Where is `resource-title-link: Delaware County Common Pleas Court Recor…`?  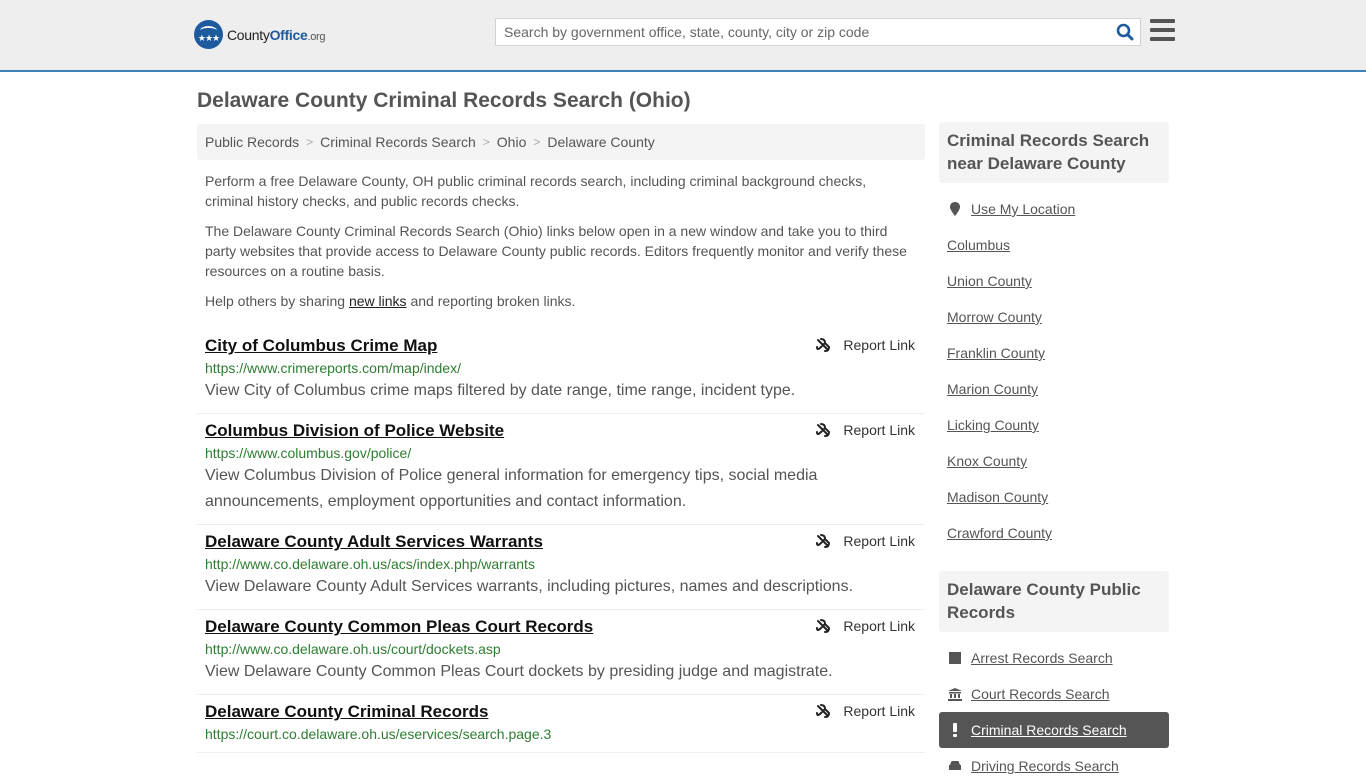
resource-title-link: Delaware County Common Pleas Court Recor… is located at coordinates (399, 627).